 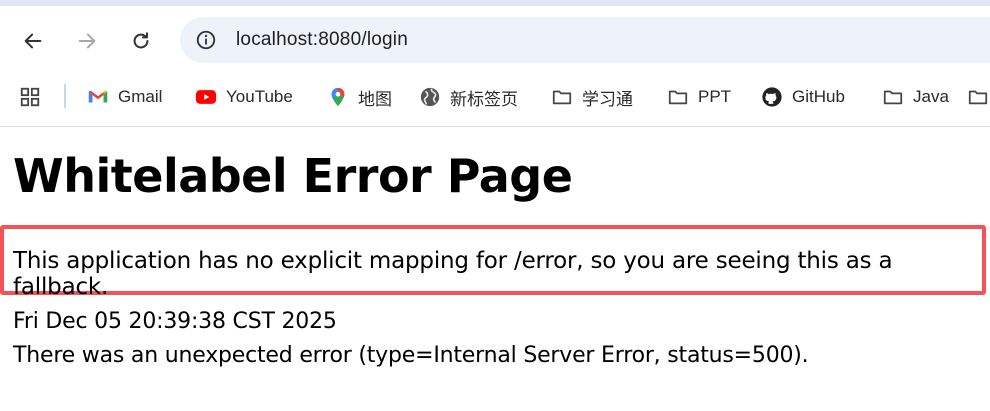 What do you see at coordinates (65, 96) in the screenshot?
I see `bookmarks-separator` at bounding box center [65, 96].